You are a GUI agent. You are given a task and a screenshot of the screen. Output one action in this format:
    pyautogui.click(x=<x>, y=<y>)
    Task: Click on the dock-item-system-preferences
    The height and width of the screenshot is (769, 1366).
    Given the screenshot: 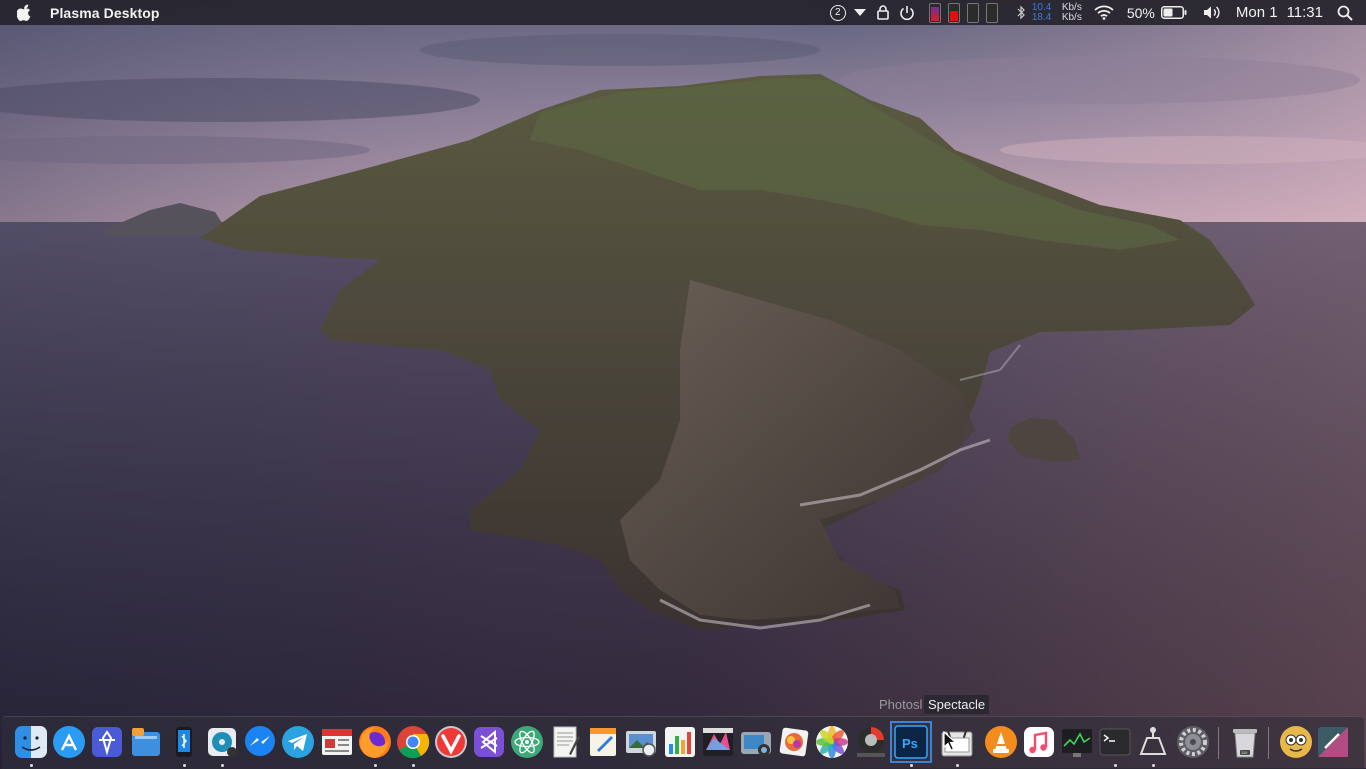 What is the action you would take?
    pyautogui.click(x=1193, y=742)
    